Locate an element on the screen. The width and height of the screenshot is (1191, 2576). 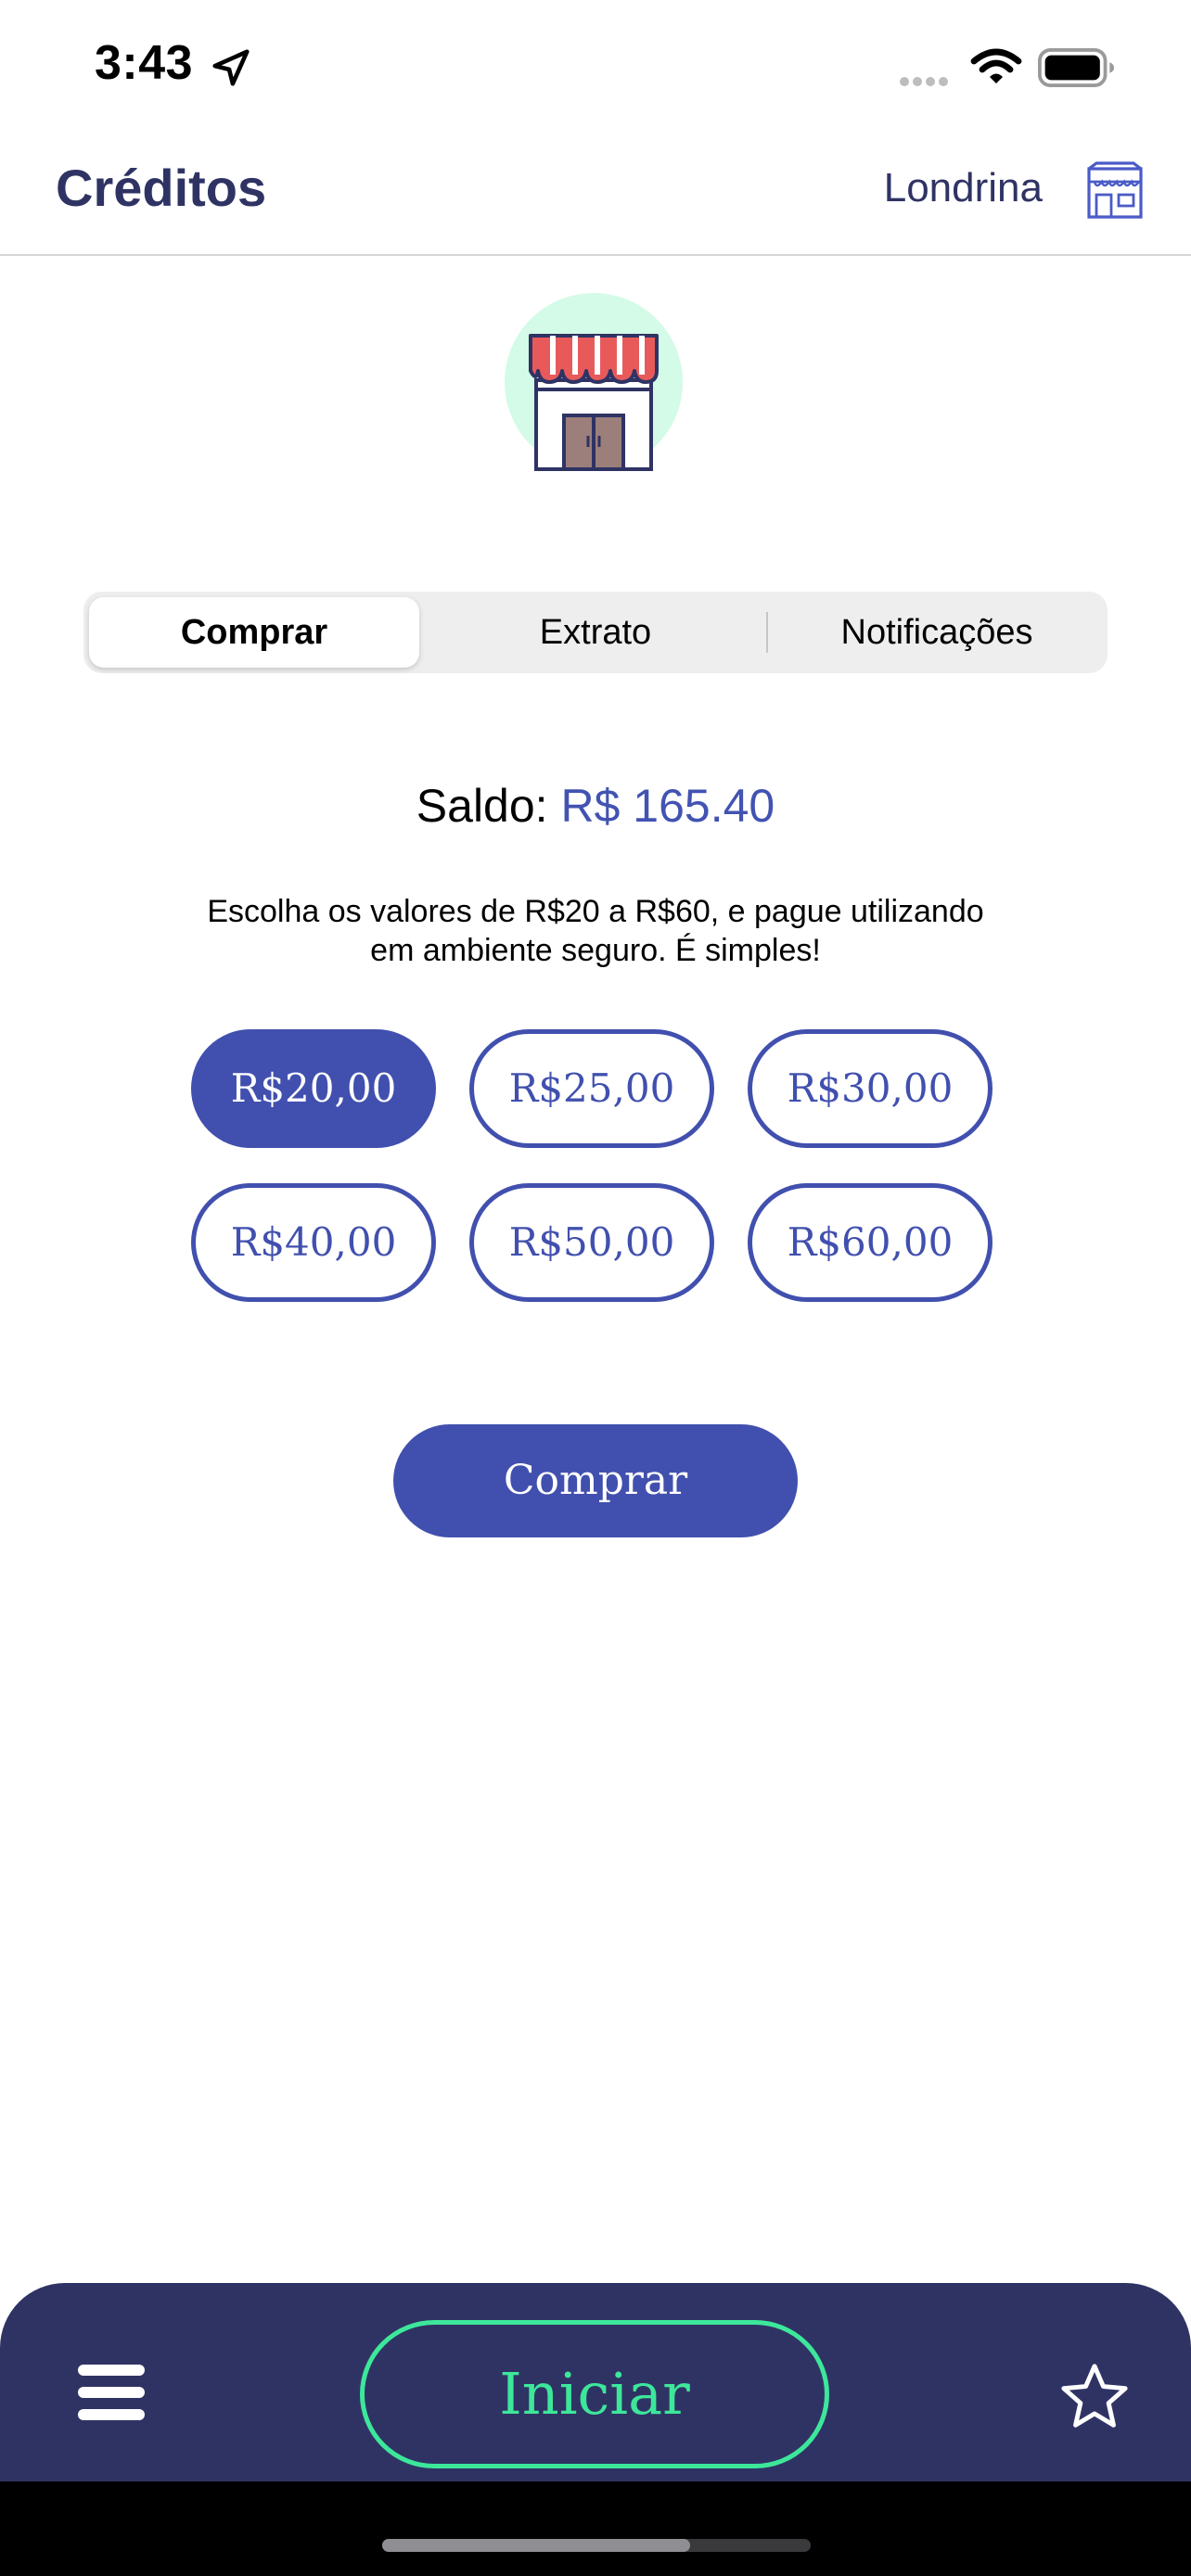
city-selector: Londrina is located at coordinates (963, 188).